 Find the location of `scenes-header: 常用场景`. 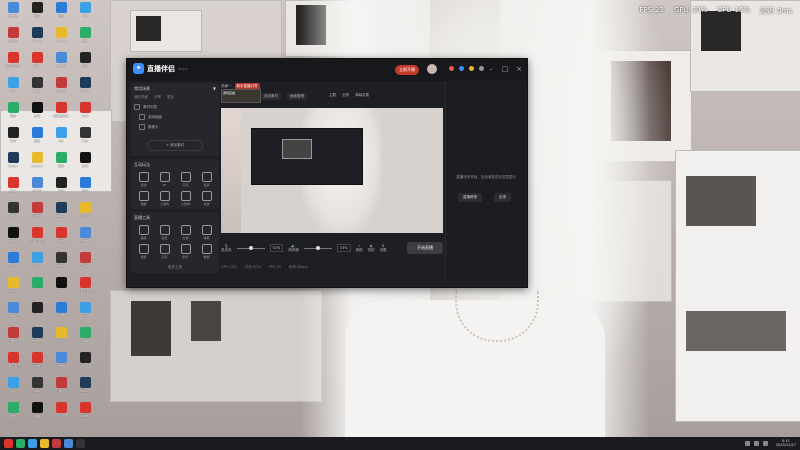

scenes-header: 常用场景 is located at coordinates (142, 89).